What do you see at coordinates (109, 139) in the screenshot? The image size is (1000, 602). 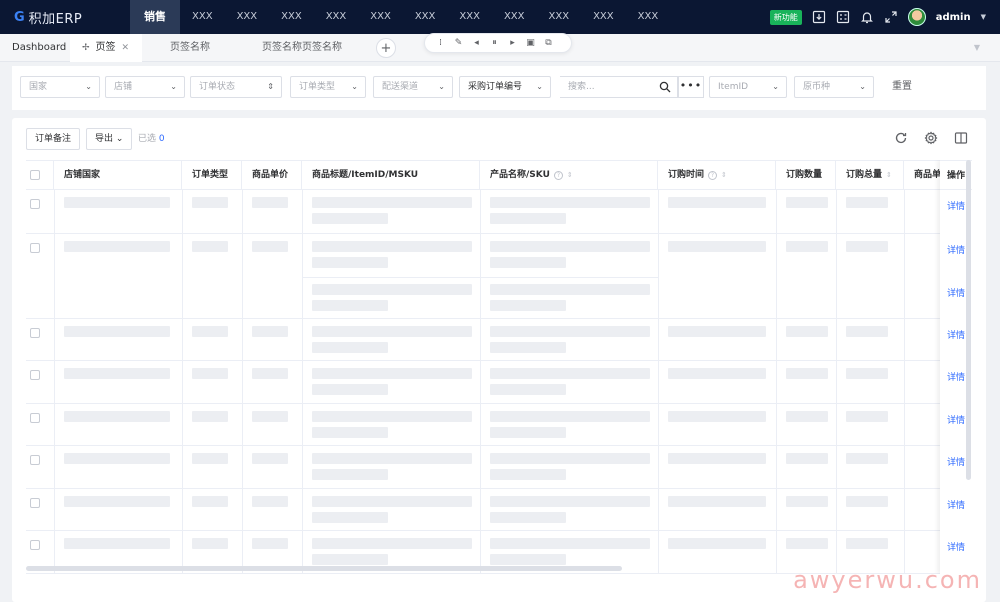 I see `export-button: 导出 ⌄` at bounding box center [109, 139].